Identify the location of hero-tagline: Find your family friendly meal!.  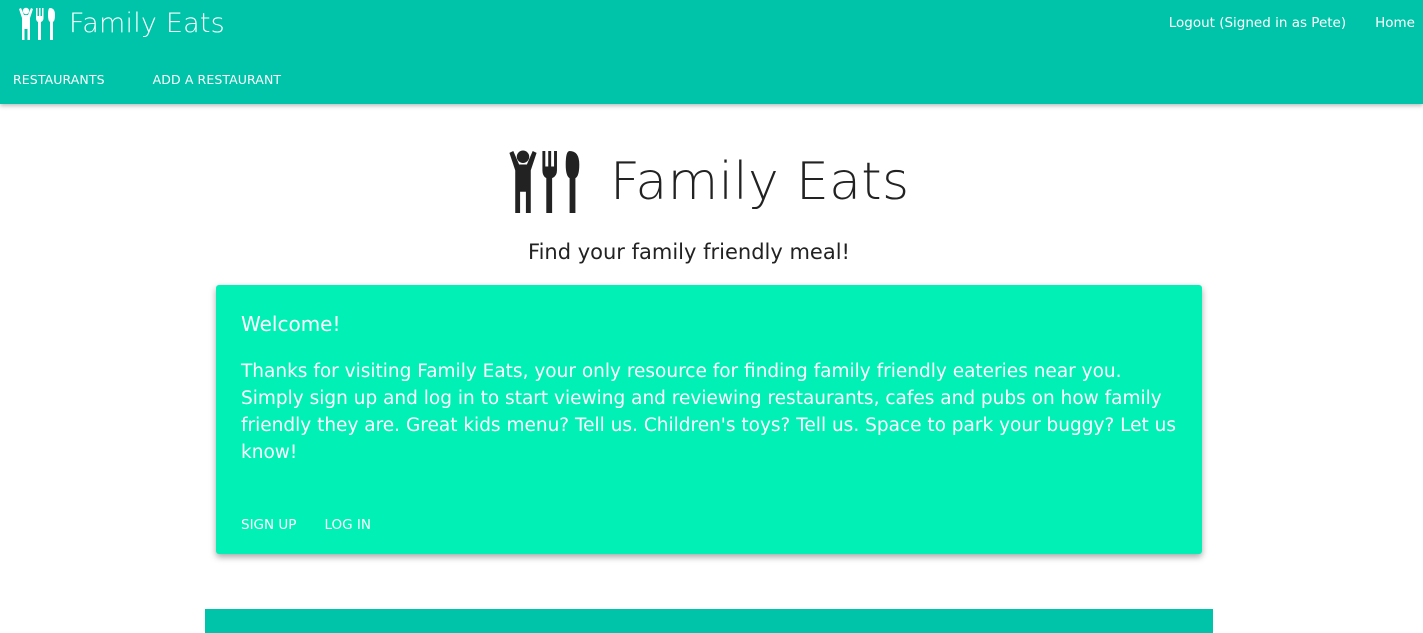
(689, 252).